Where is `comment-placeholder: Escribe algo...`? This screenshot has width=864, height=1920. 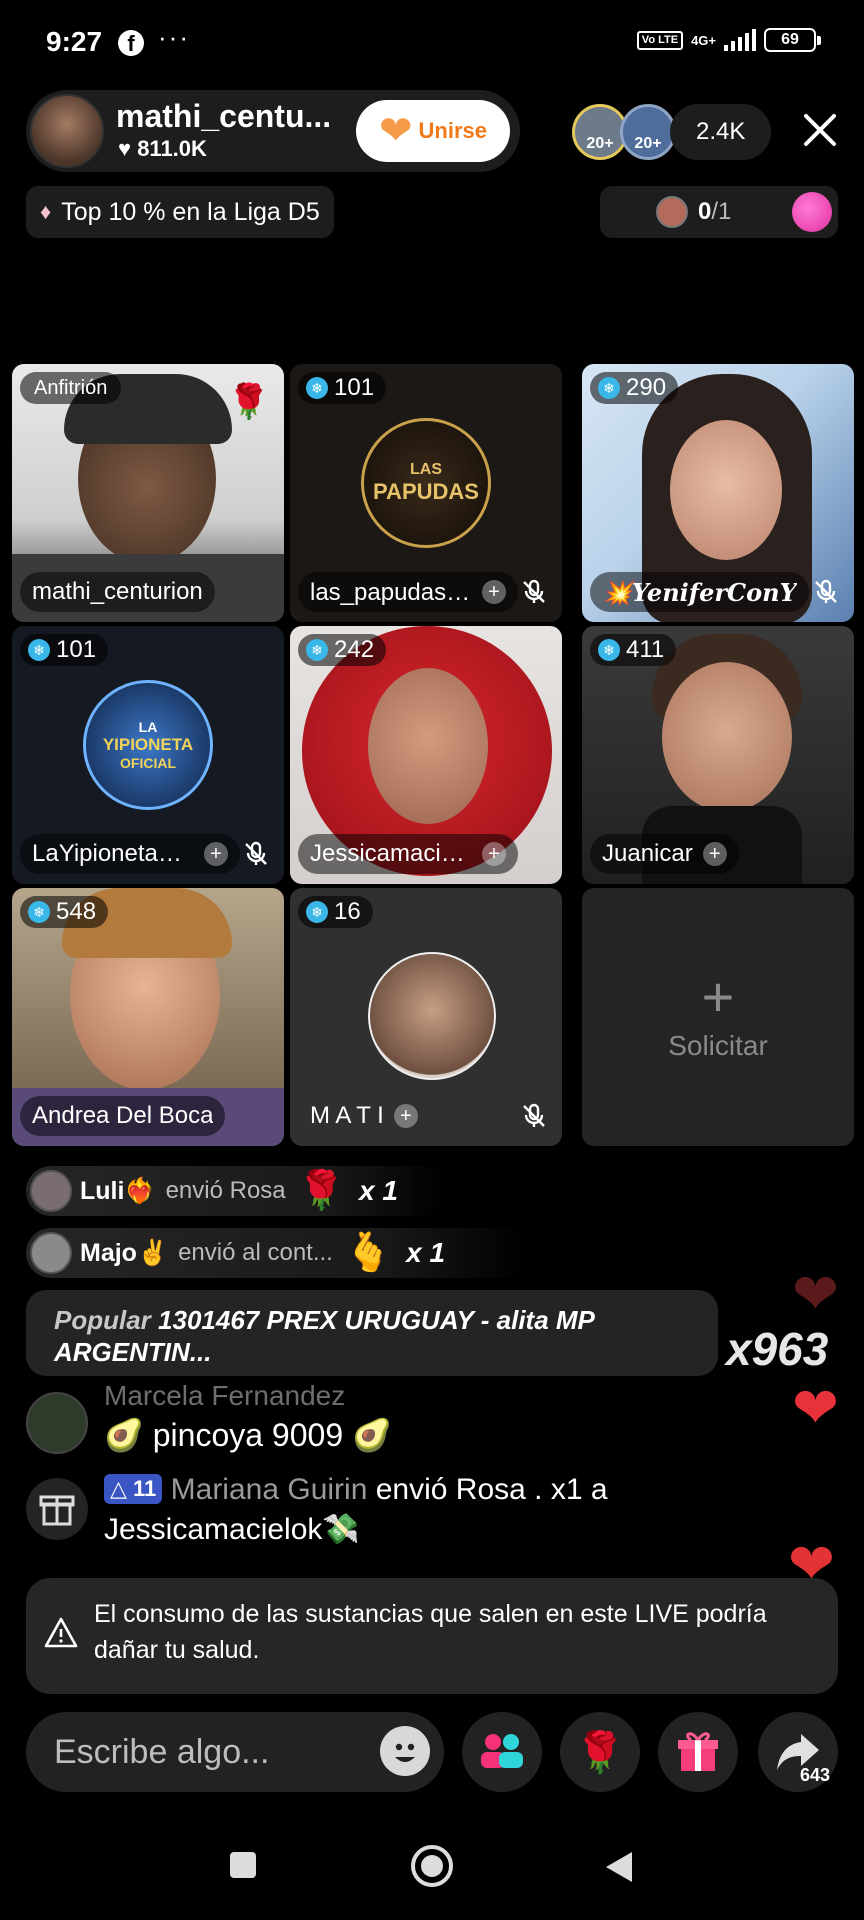 comment-placeholder: Escribe algo... is located at coordinates (162, 1752).